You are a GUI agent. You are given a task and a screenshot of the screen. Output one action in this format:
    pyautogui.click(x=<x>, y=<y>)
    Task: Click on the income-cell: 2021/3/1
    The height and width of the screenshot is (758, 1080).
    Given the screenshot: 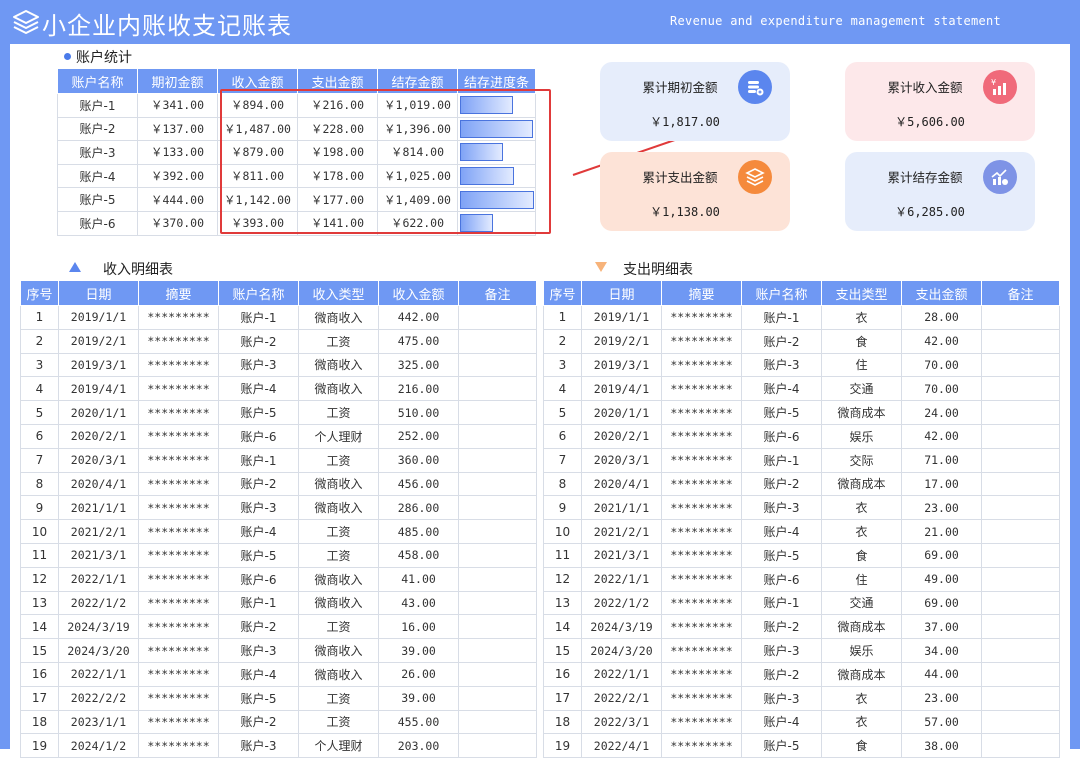 What is the action you would take?
    pyautogui.click(x=98, y=555)
    